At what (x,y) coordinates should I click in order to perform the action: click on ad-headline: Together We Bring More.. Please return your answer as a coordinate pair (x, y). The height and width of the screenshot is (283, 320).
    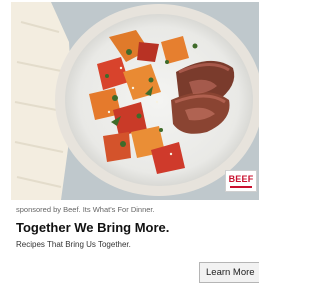
    Looking at the image, I should click on (92, 227).